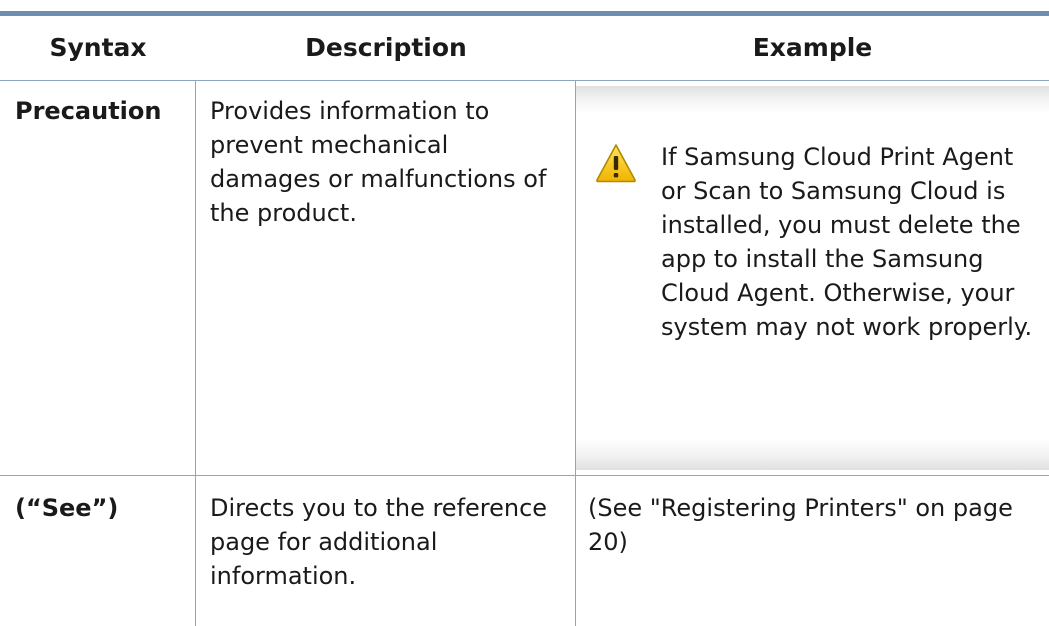 This screenshot has width=1049, height=626. Describe the element at coordinates (616, 163) in the screenshot. I see `caution-triangle-icon` at that location.